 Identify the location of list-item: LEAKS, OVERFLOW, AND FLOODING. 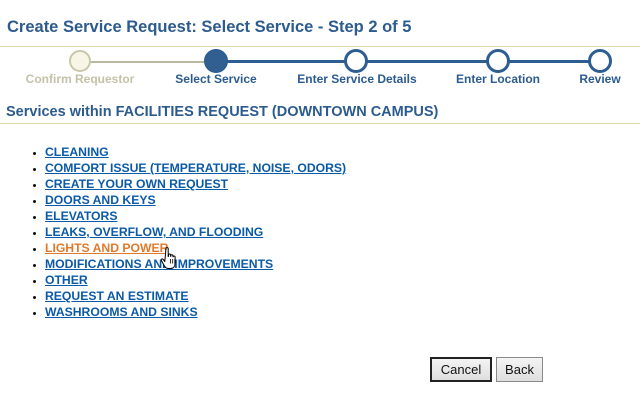
(195, 232).